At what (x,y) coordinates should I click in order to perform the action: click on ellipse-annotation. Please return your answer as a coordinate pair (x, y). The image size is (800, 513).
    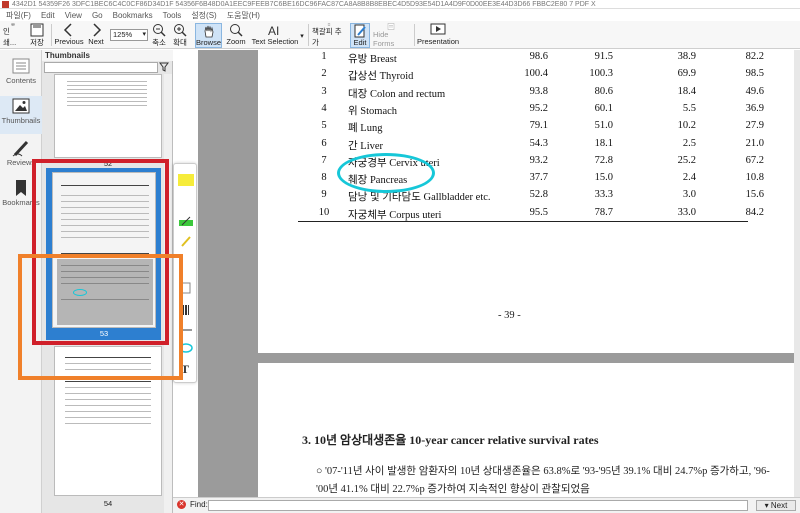
    Looking at the image, I should click on (386, 173).